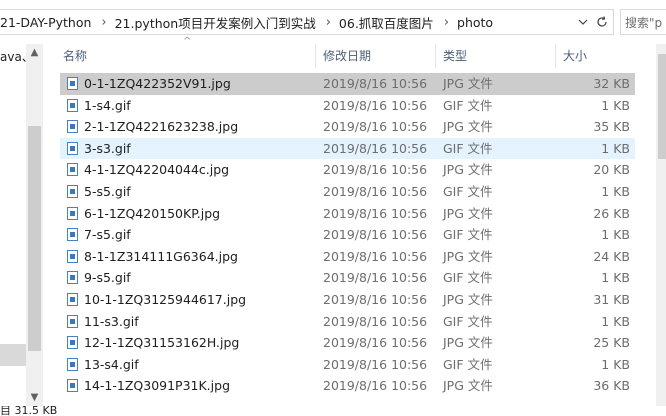 Image resolution: width=666 pixels, height=416 pixels. What do you see at coordinates (643, 22) in the screenshot?
I see `search-input: 搜索"p` at bounding box center [643, 22].